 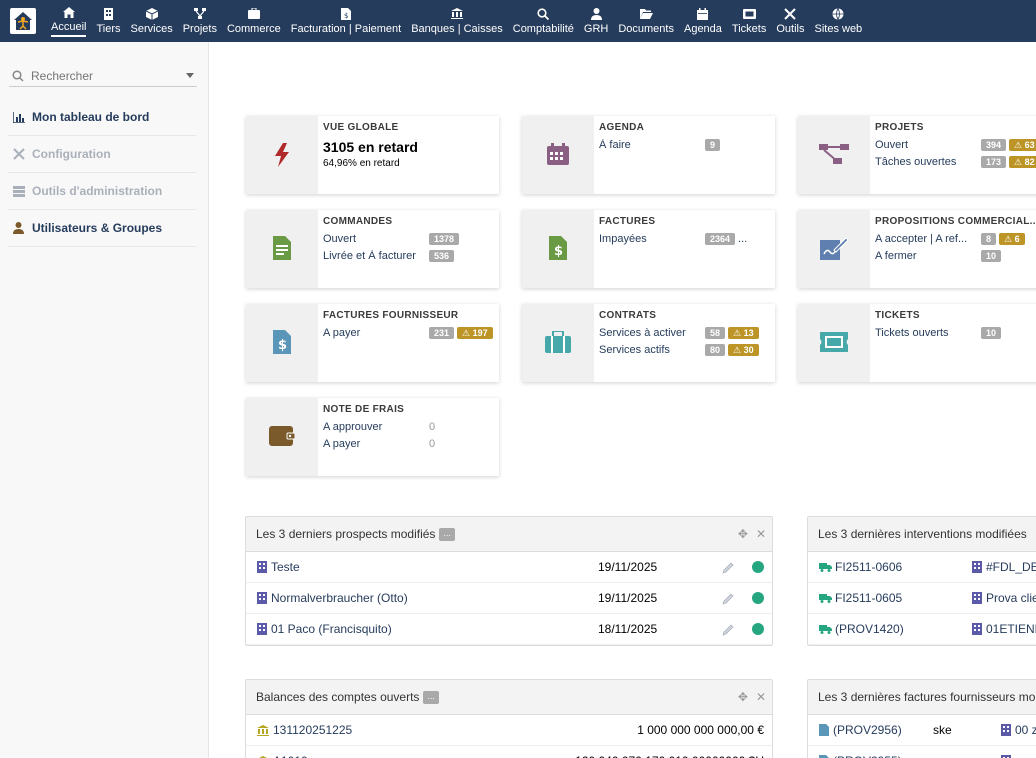 What do you see at coordinates (928, 333) in the screenshot?
I see `box-line-label: Tickets ouverts` at bounding box center [928, 333].